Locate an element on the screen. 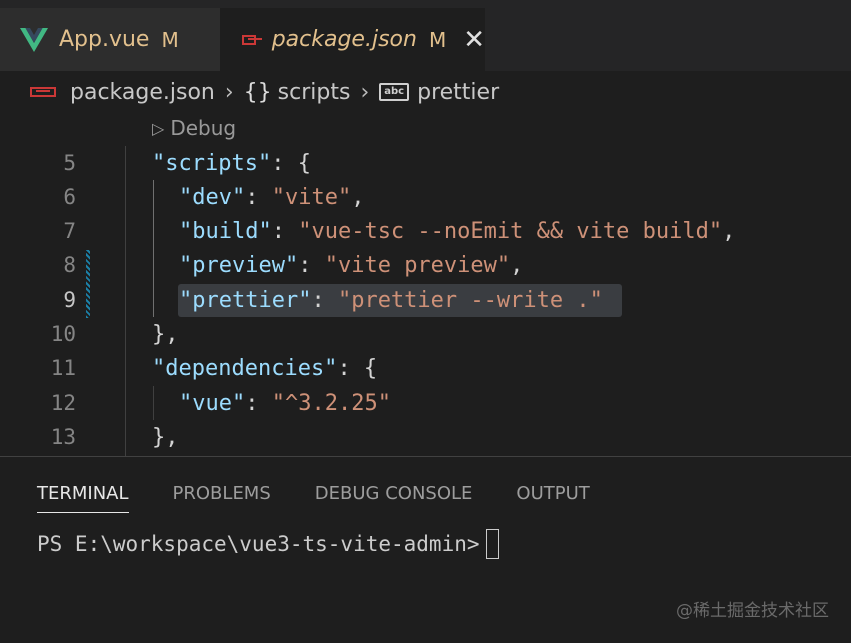 The width and height of the screenshot is (851, 643). line-number: 5 is located at coordinates (69, 163).